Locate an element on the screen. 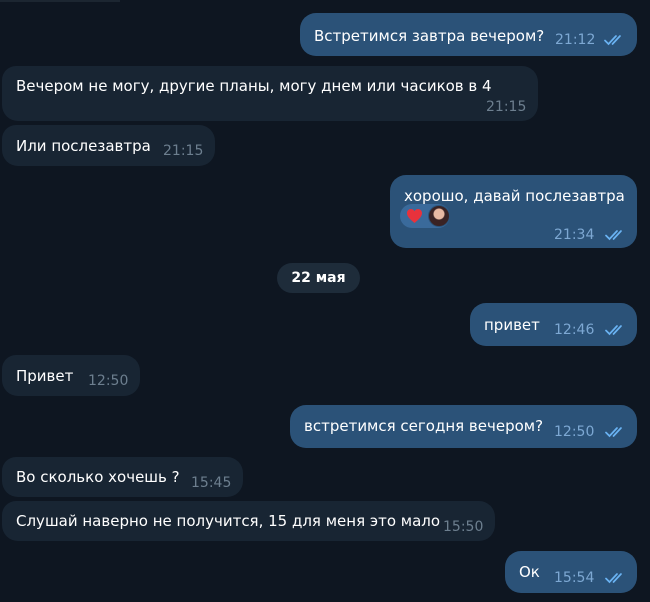 The height and width of the screenshot is (602, 650). message-text: Во сколько хочешь ? is located at coordinates (98, 477).